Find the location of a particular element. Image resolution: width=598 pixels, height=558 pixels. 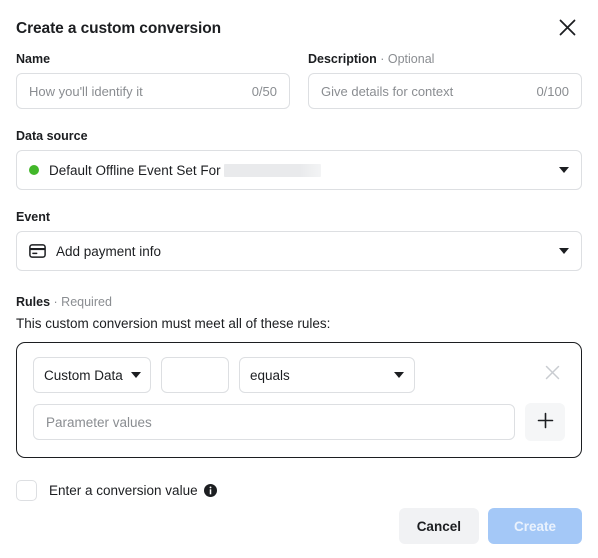

description-optional-tag: · Optional is located at coordinates (407, 59).